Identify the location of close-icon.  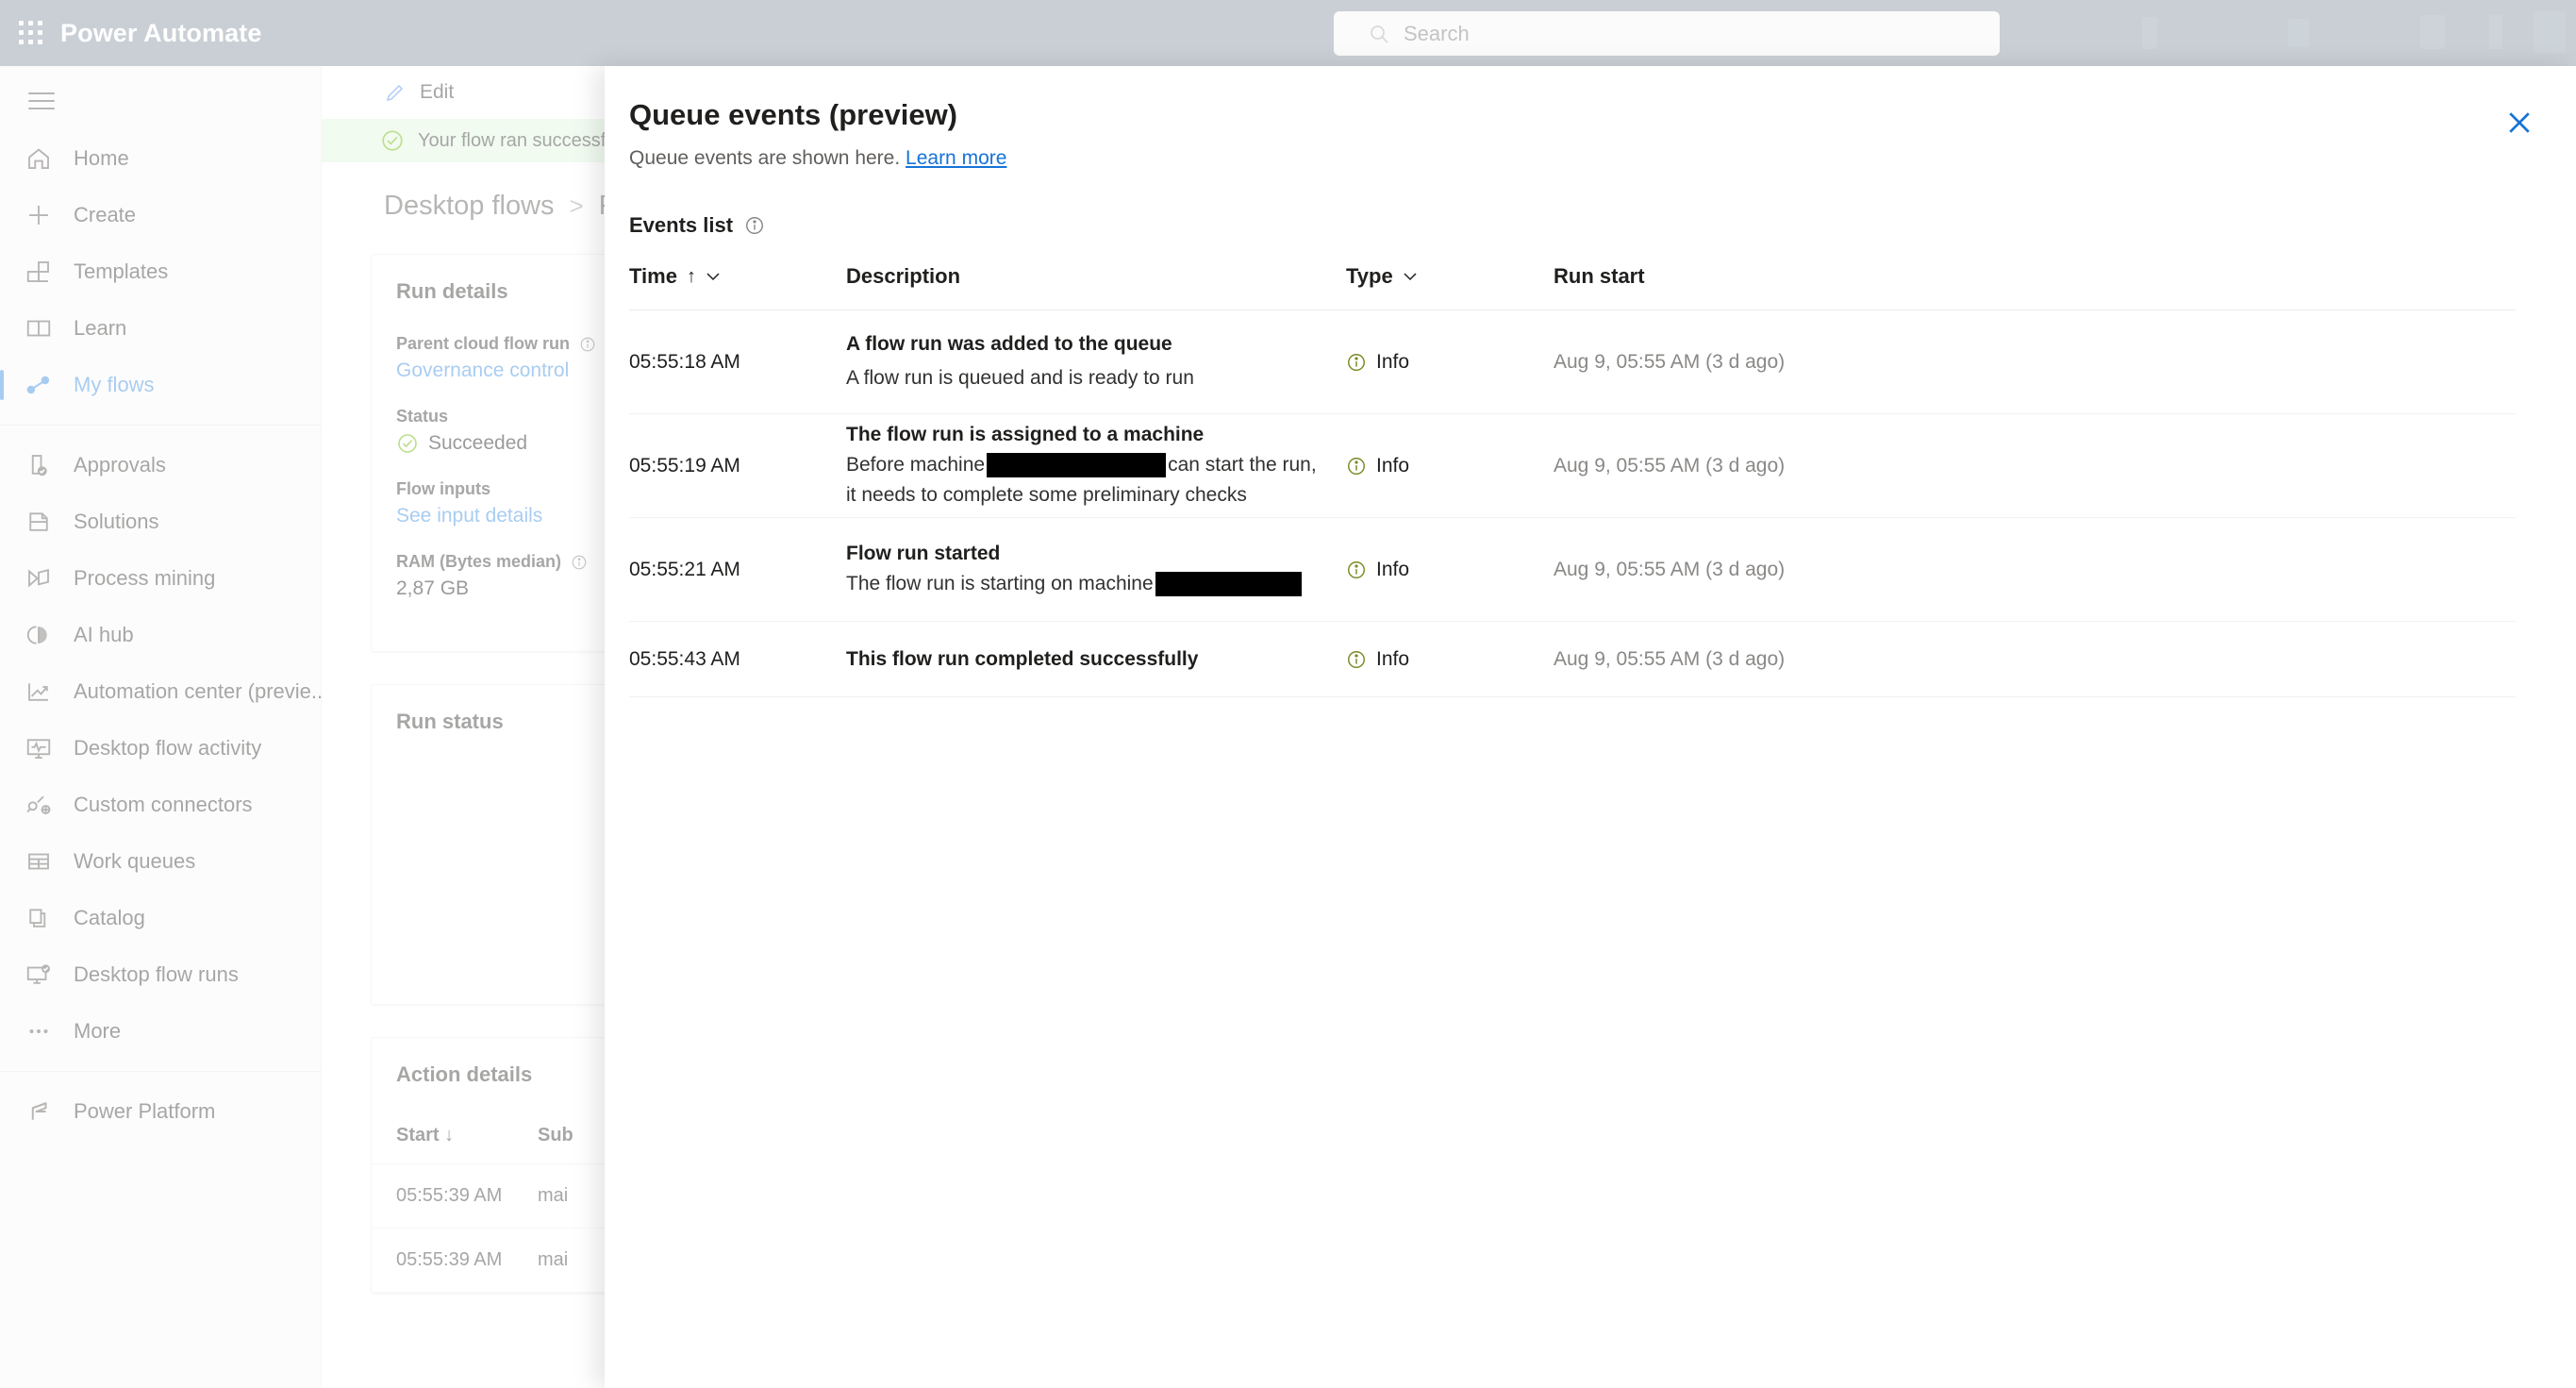
(2519, 123).